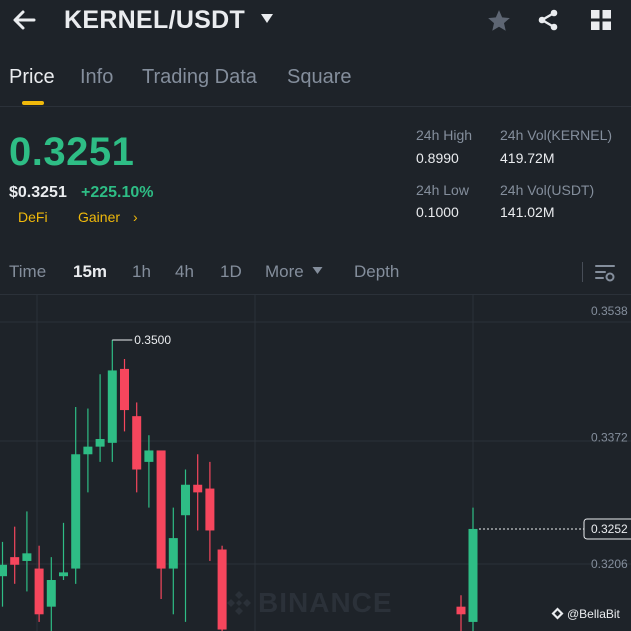 Image resolution: width=631 pixels, height=631 pixels. I want to click on high-marker-label: 0.3500, so click(152, 340).